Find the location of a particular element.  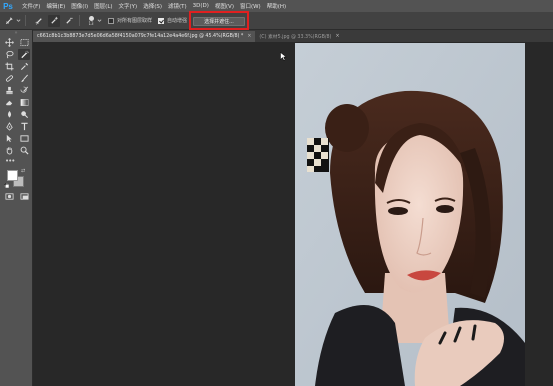

gradient-tool-icon is located at coordinates (24, 102).